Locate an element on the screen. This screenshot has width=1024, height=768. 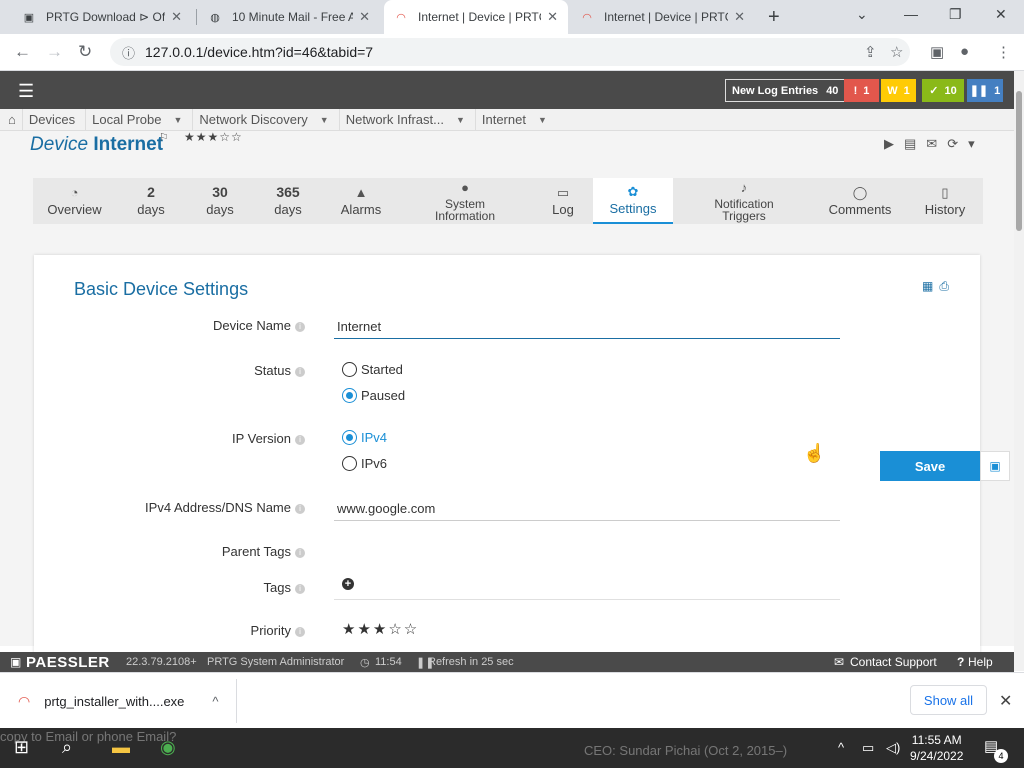
show-all-button: Show all is located at coordinates (948, 700).